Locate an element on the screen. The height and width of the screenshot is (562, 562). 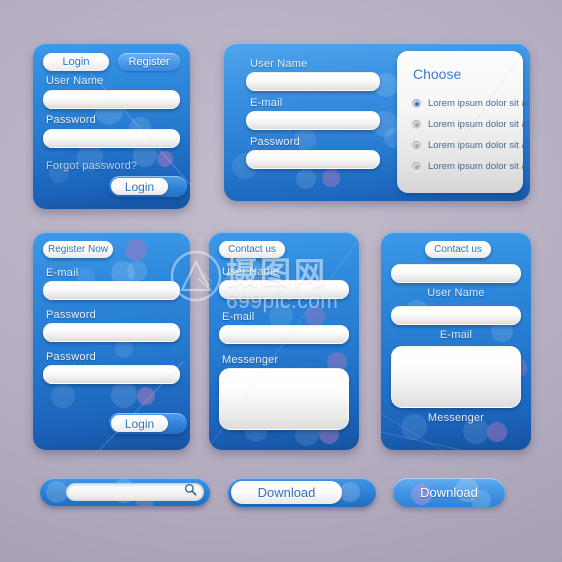
tab-register: Register is located at coordinates (149, 62).